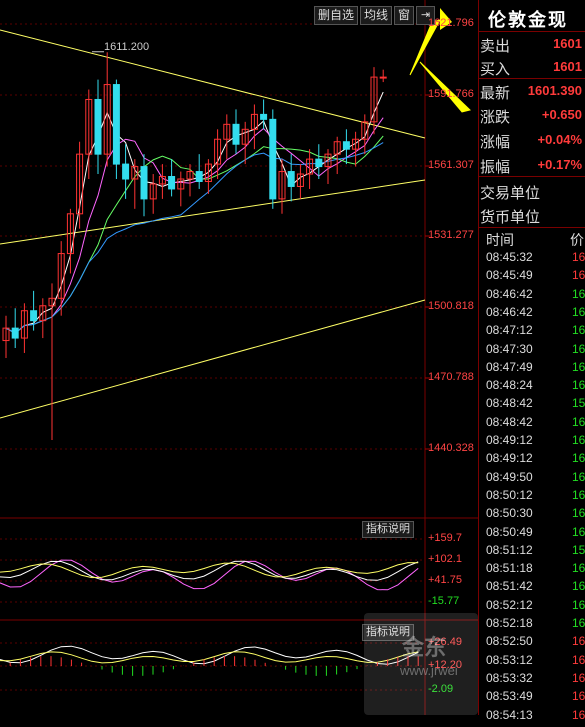  Describe the element at coordinates (509, 385) in the screenshot. I see `tick-time: 08:48:24` at that location.